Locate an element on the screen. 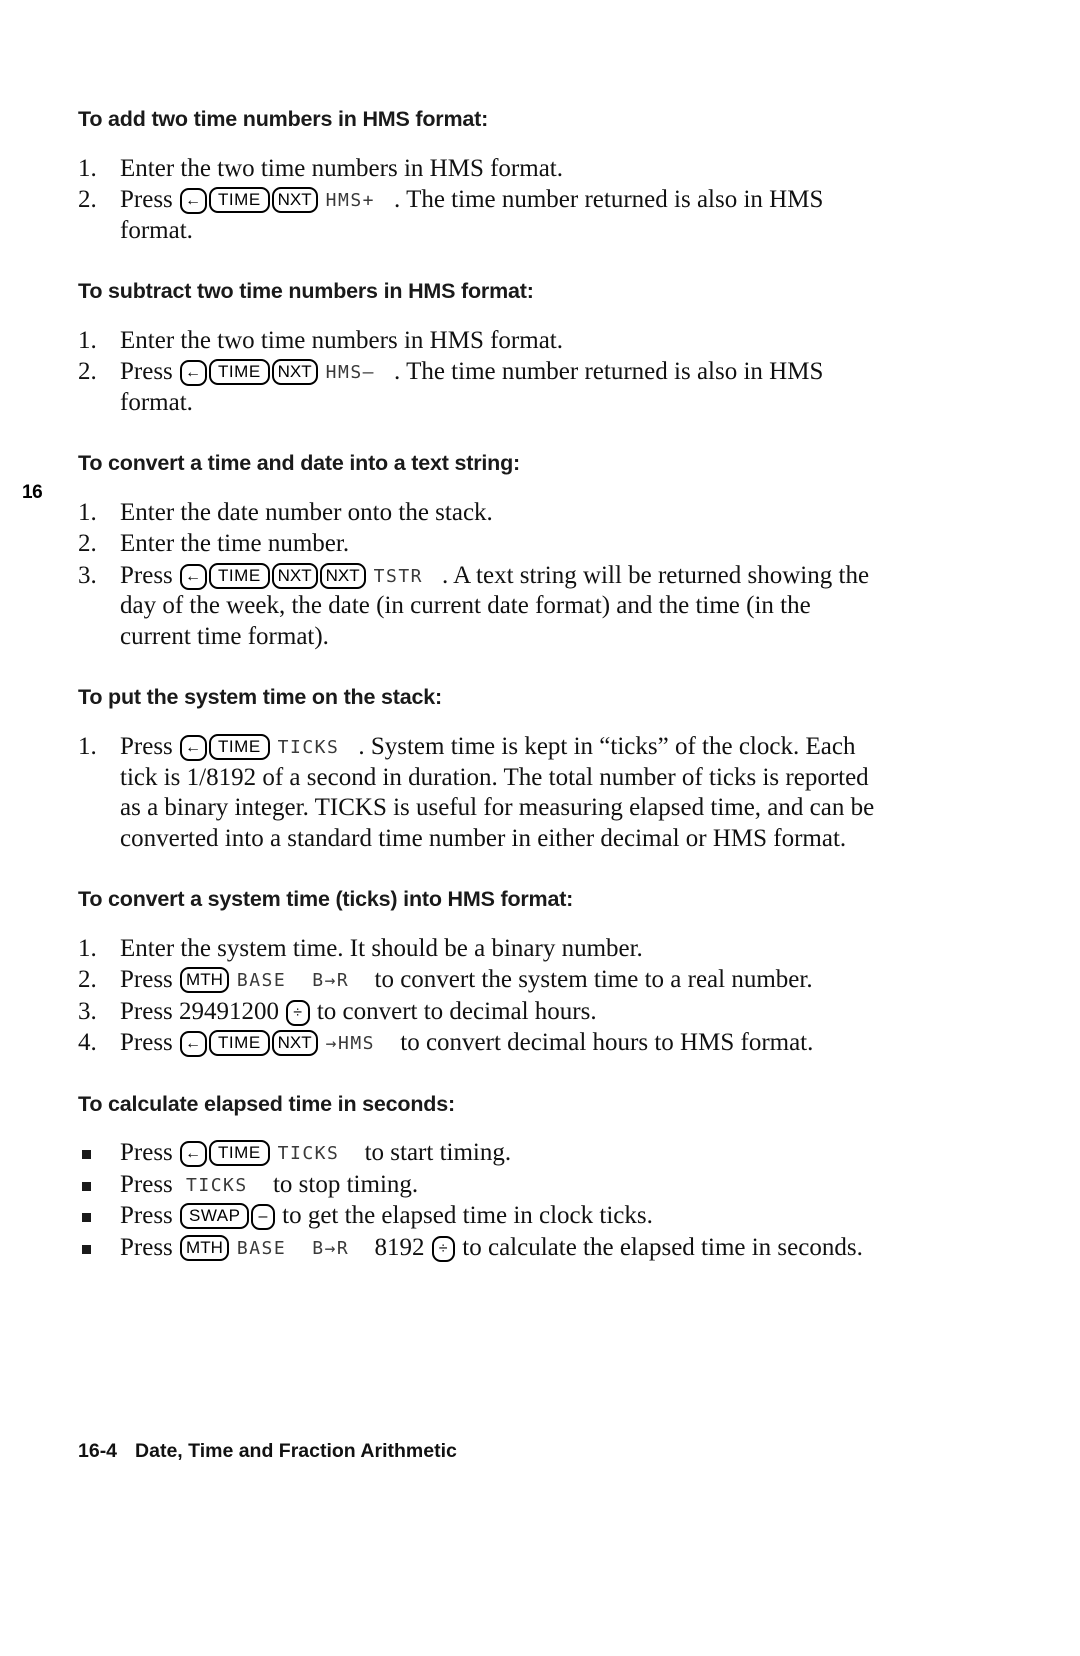 The image size is (1080, 1656). bullet-item: Press ← TIME TICKS to start timing. is located at coordinates (478, 1153).